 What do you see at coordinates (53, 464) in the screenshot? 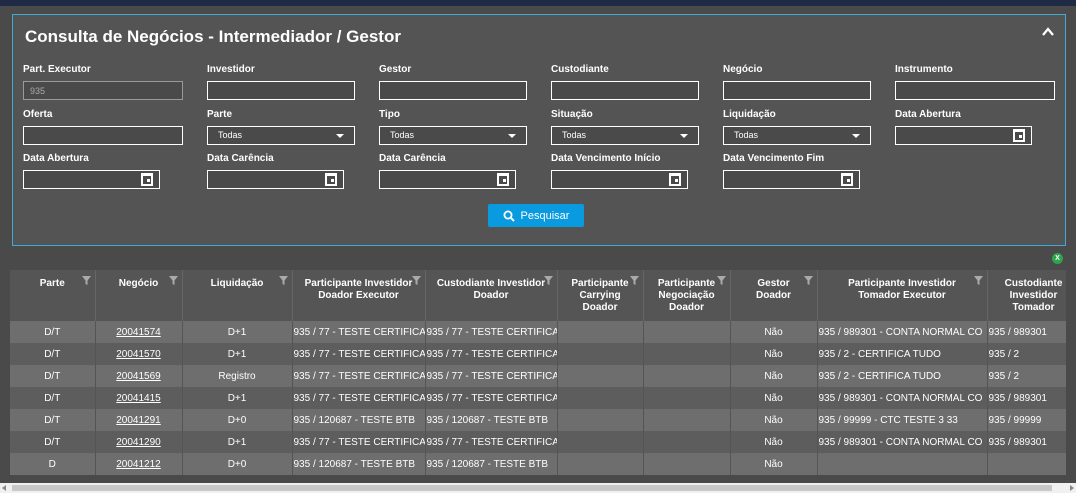
I see `table-cell: D` at bounding box center [53, 464].